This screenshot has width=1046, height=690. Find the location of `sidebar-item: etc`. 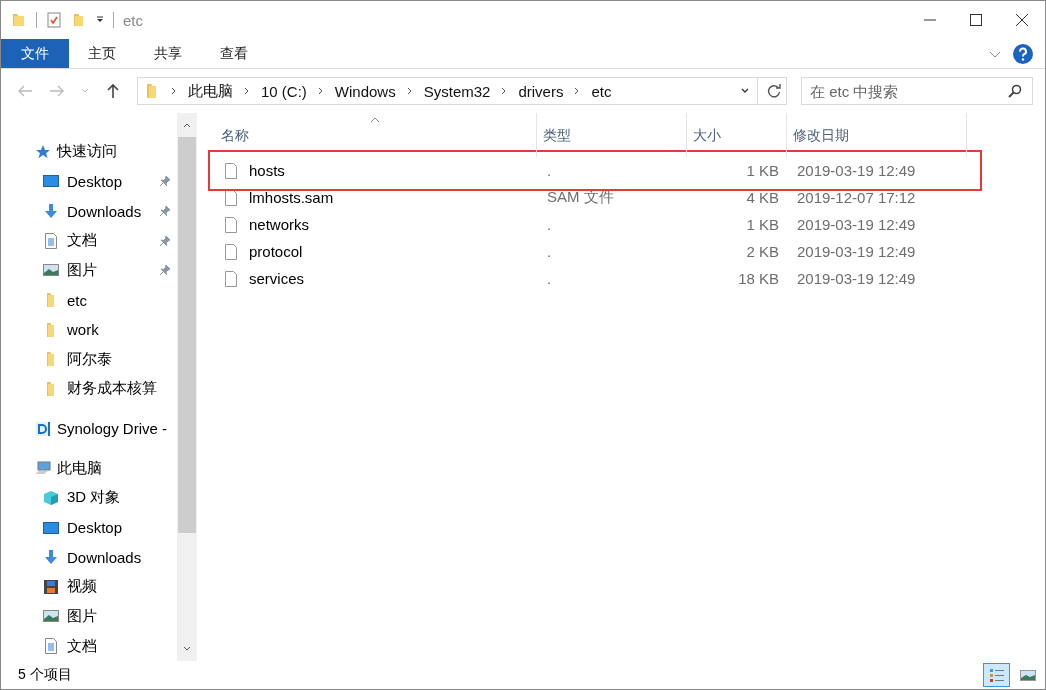

sidebar-item: etc is located at coordinates (89, 300).